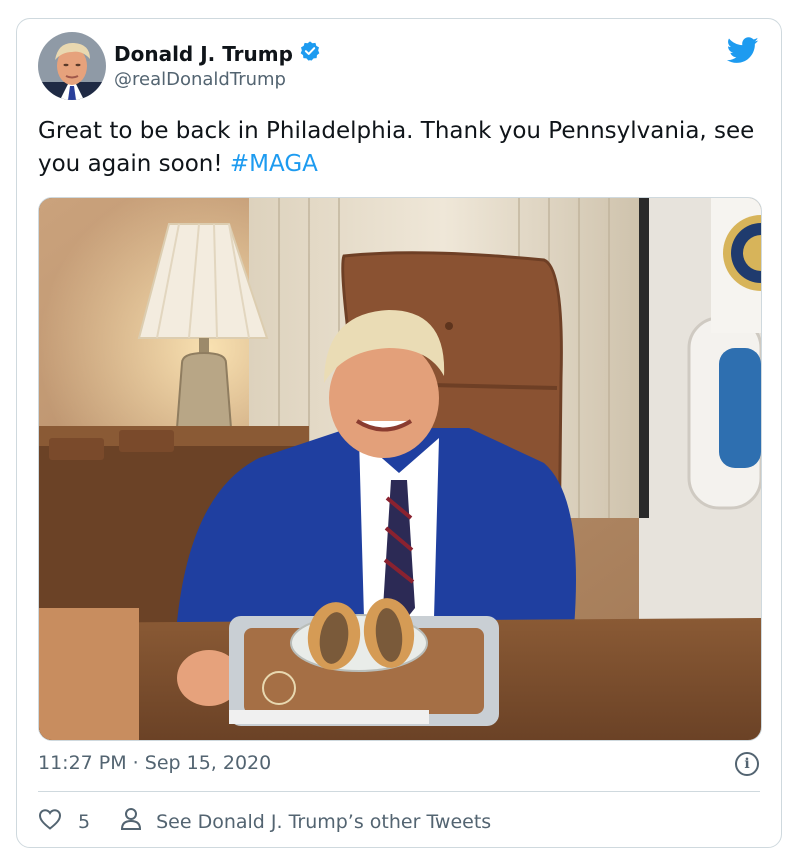 The height and width of the screenshot is (867, 800). I want to click on author-name: Donald J. Trump, so click(217, 53).